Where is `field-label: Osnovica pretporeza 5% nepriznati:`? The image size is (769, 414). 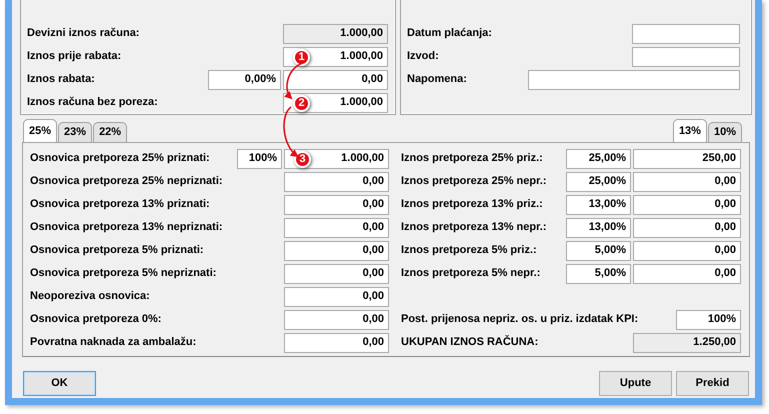 field-label: Osnovica pretporeza 5% nepriznati: is located at coordinates (123, 274).